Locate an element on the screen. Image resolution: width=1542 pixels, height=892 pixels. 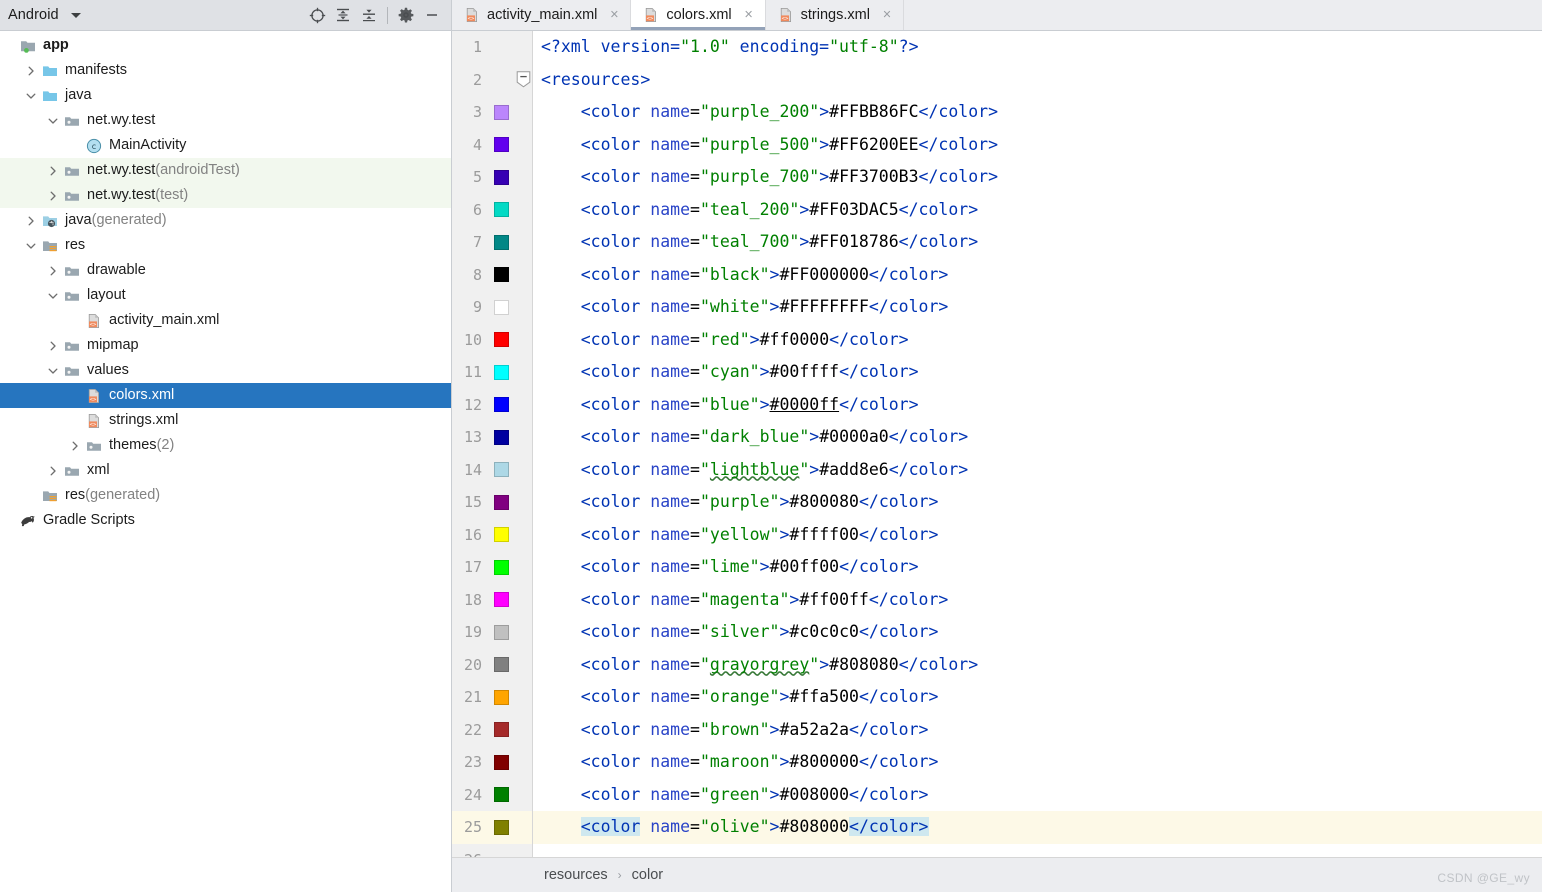
expand-all-icon is located at coordinates (343, 15).